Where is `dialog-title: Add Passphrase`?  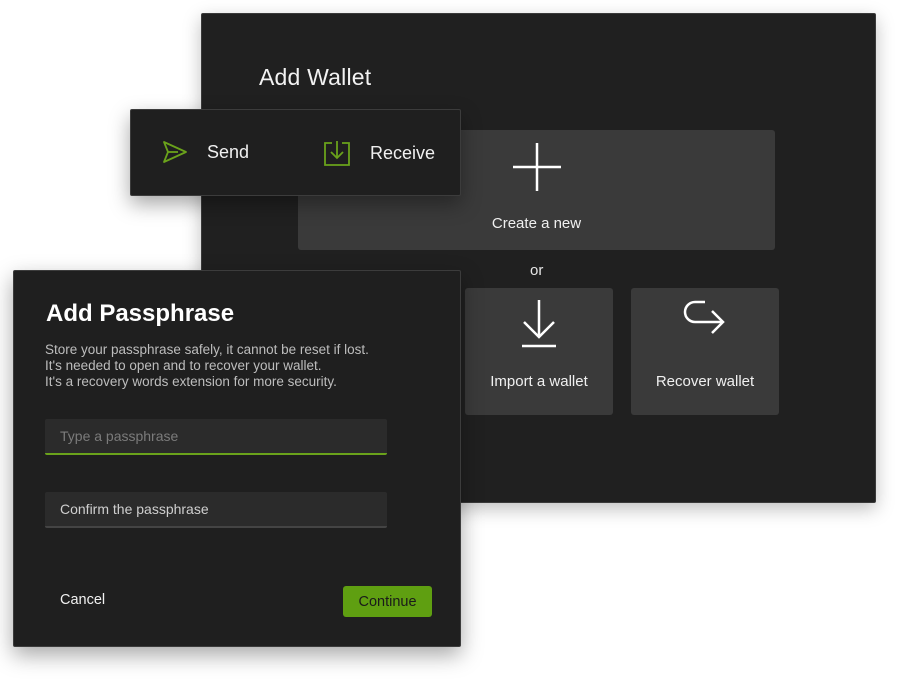 dialog-title: Add Passphrase is located at coordinates (140, 313).